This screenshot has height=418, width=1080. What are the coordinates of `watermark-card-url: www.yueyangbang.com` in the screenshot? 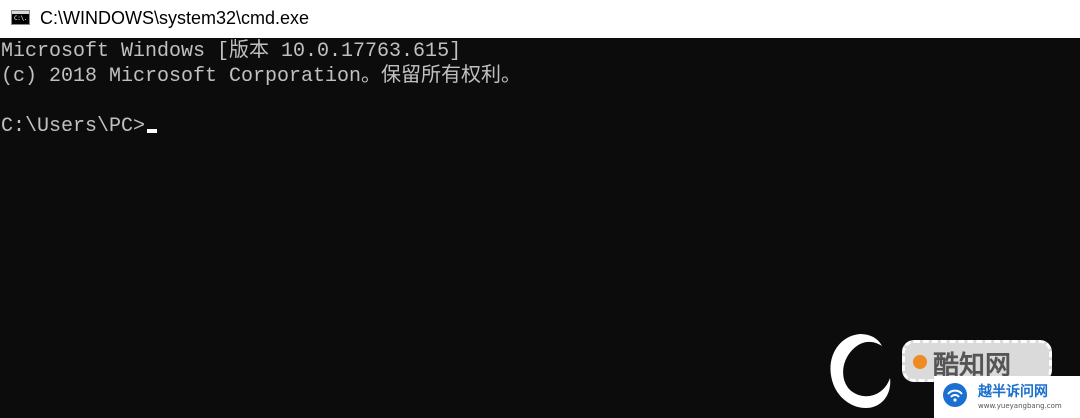 It's located at (1020, 406).